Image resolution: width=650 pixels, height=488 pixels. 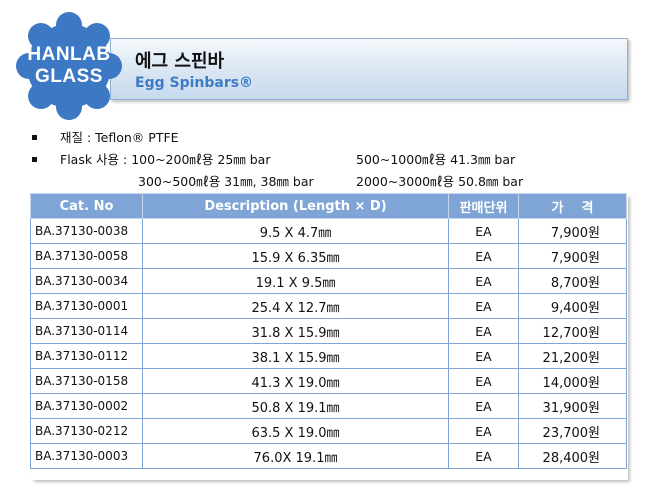 What do you see at coordinates (119, 137) in the screenshot?
I see `spec-material-text: 재질 : Teflon® PTFE` at bounding box center [119, 137].